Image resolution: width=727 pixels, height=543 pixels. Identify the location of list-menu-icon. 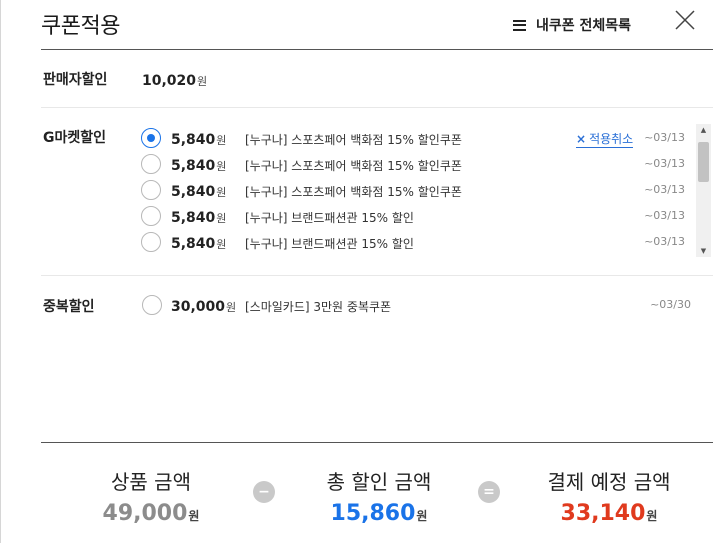
(519, 25).